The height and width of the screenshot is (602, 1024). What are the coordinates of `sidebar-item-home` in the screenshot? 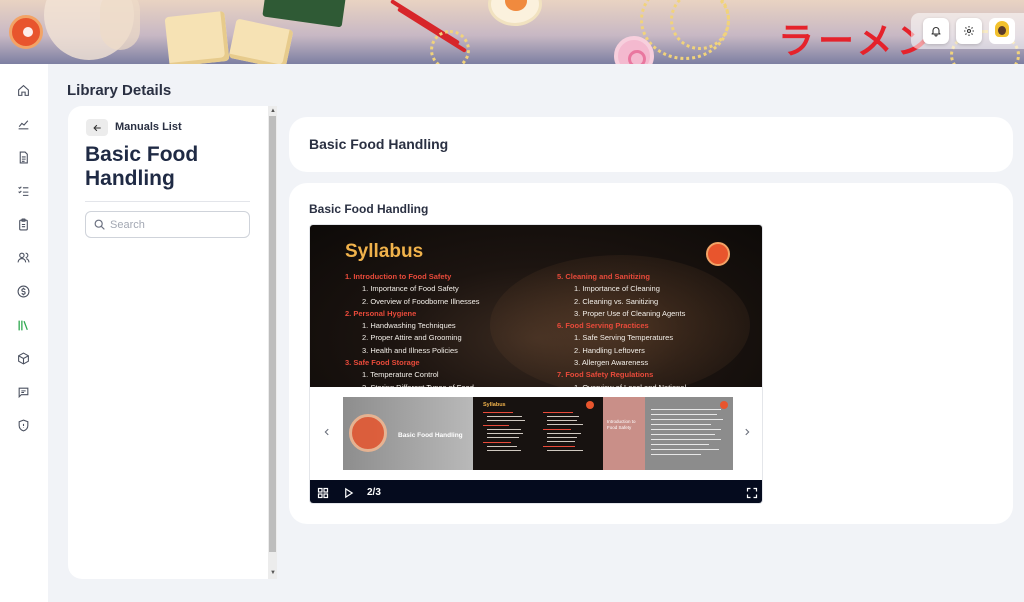 It's located at (23, 90).